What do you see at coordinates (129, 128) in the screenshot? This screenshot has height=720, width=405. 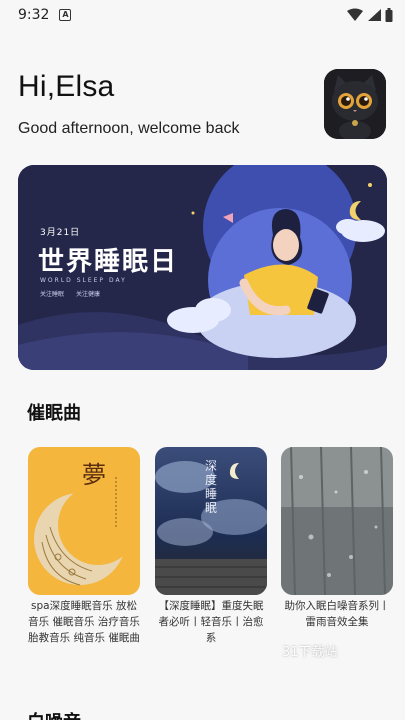 I see `greeting-subtitle: Good afternoon, welcome back` at bounding box center [129, 128].